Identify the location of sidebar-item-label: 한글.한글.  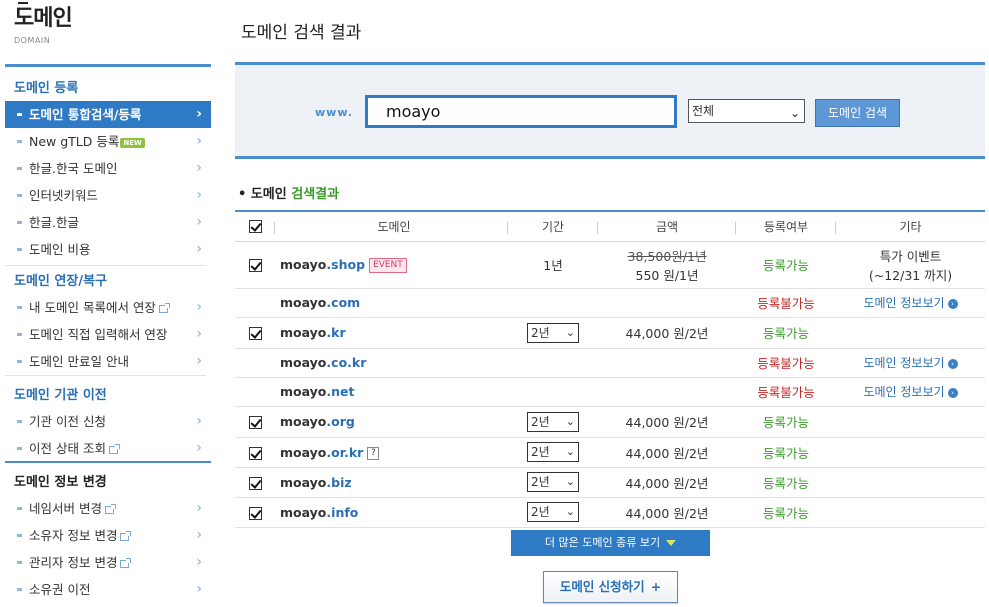
(54, 222).